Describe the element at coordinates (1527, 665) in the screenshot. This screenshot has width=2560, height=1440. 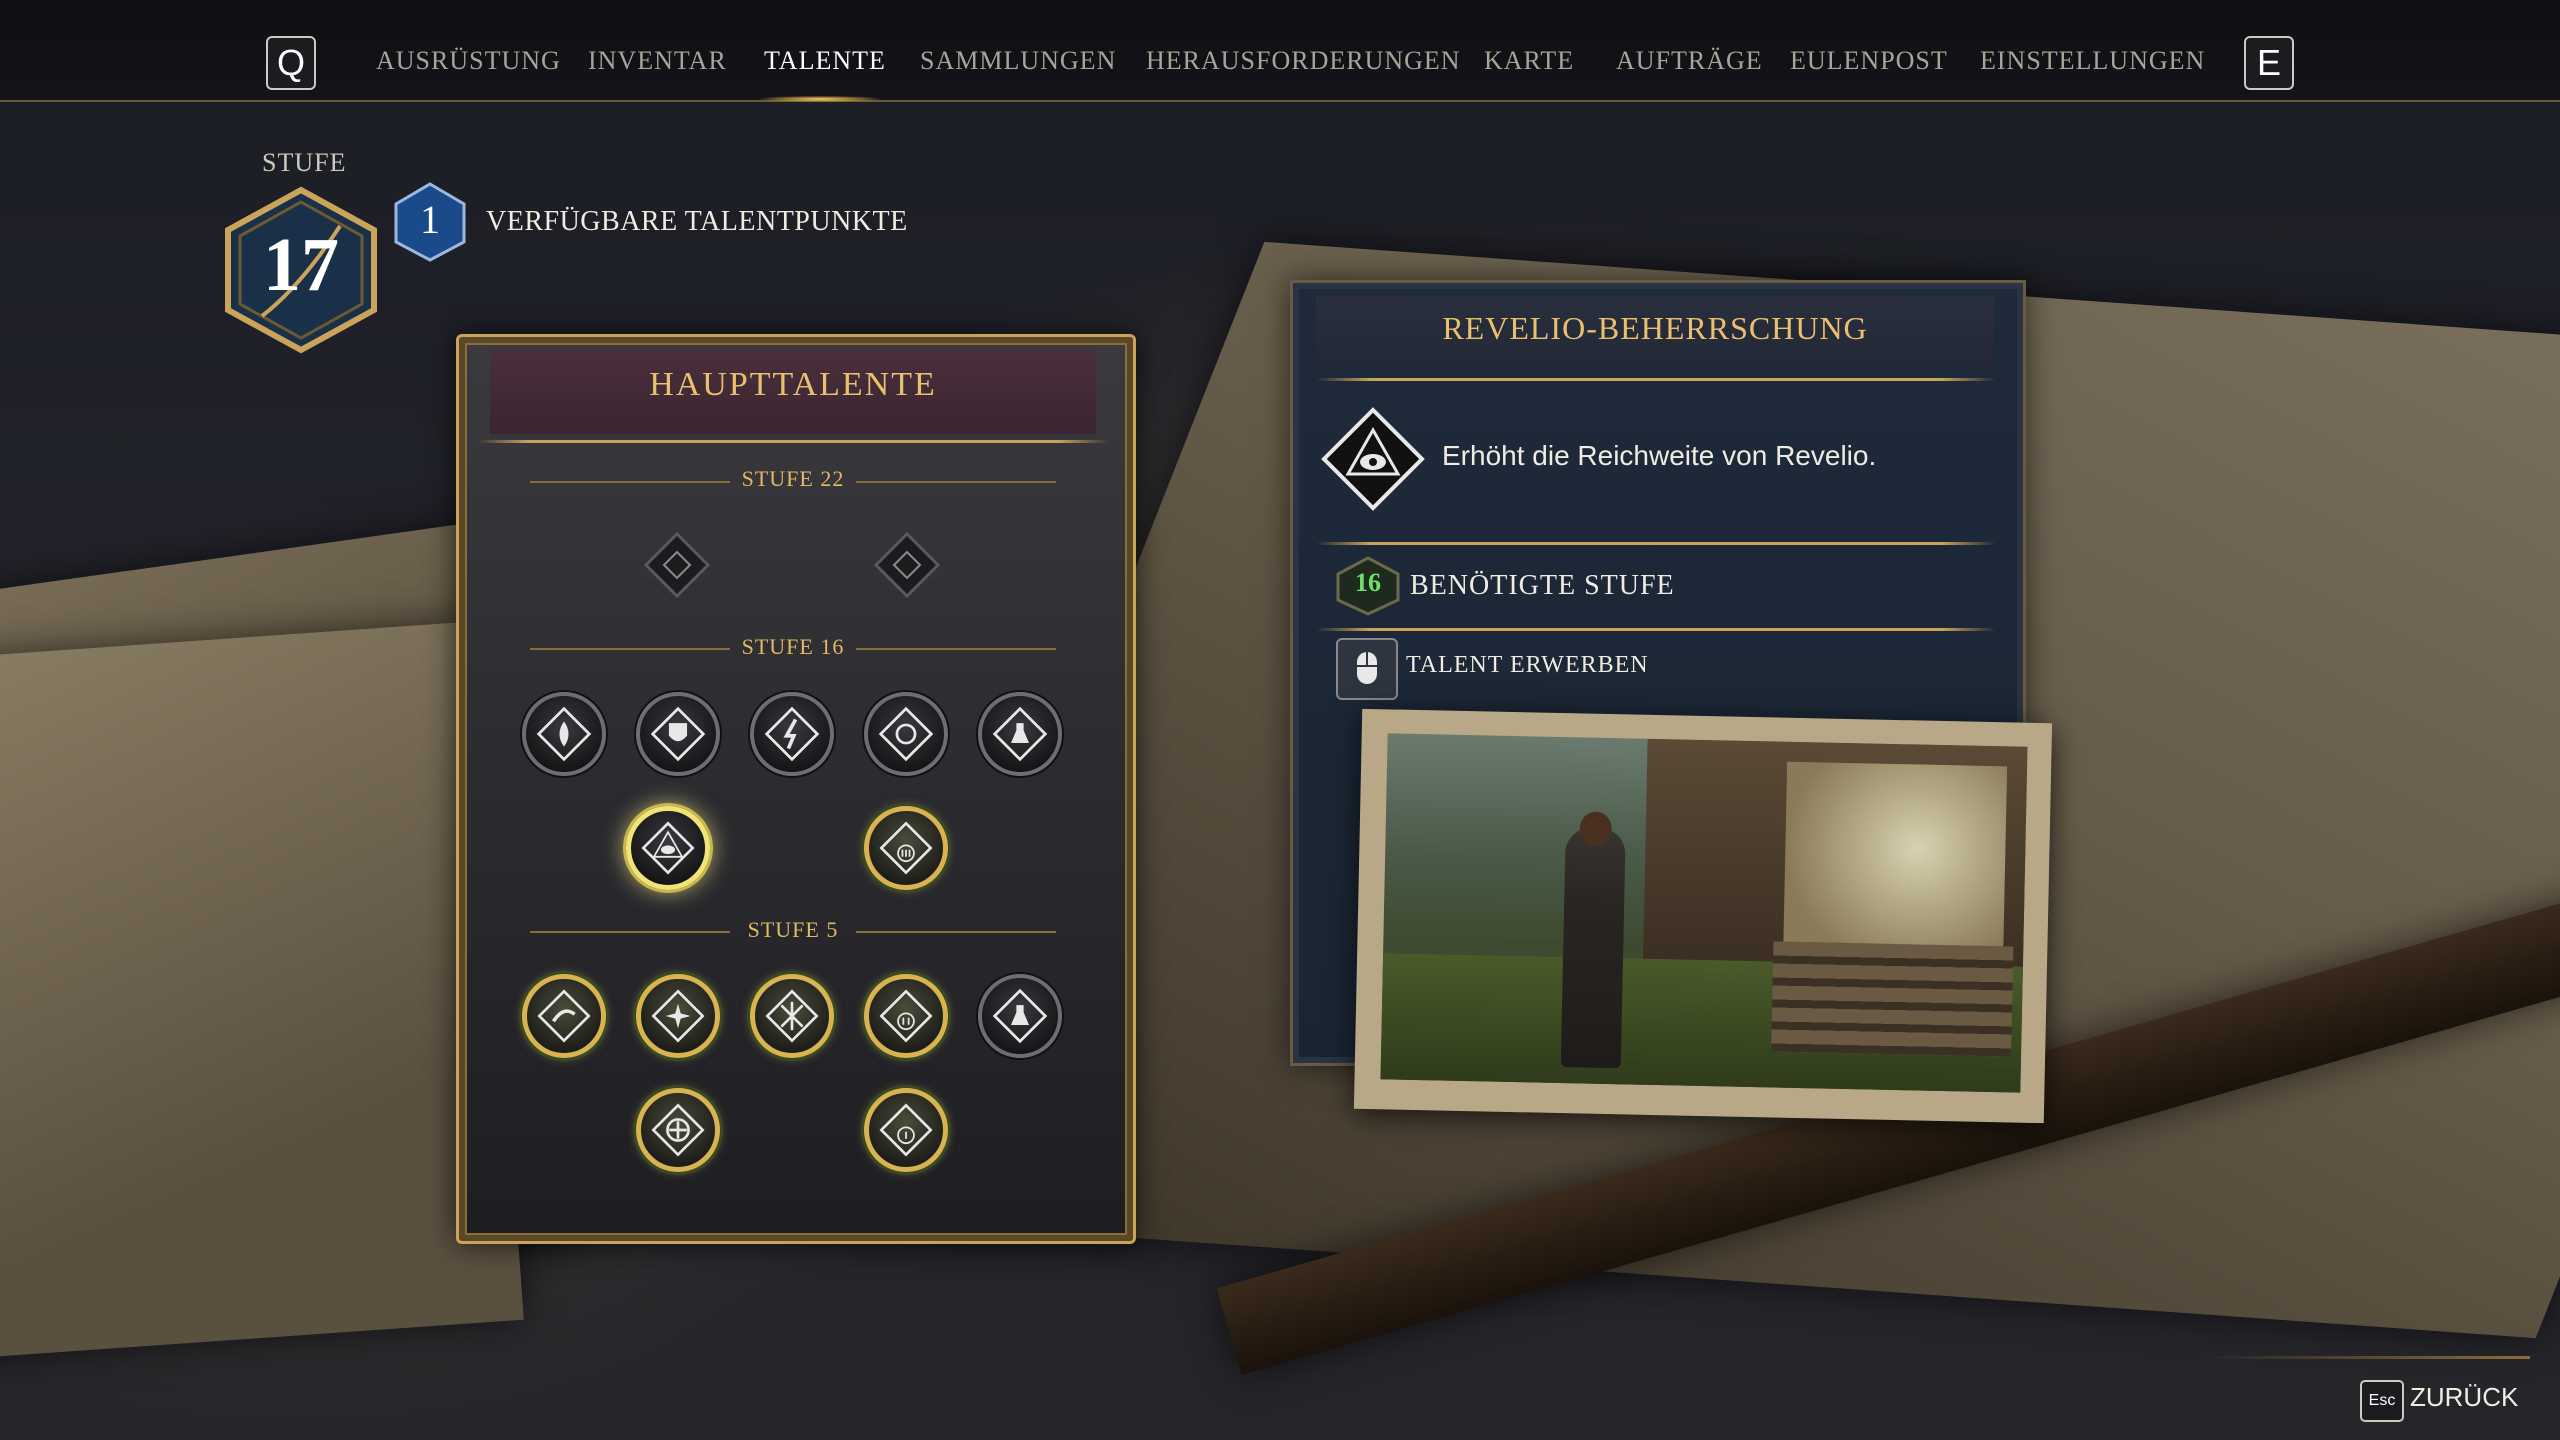
I see `acquire-talent-button: TALENT ERWERBEN` at that location.